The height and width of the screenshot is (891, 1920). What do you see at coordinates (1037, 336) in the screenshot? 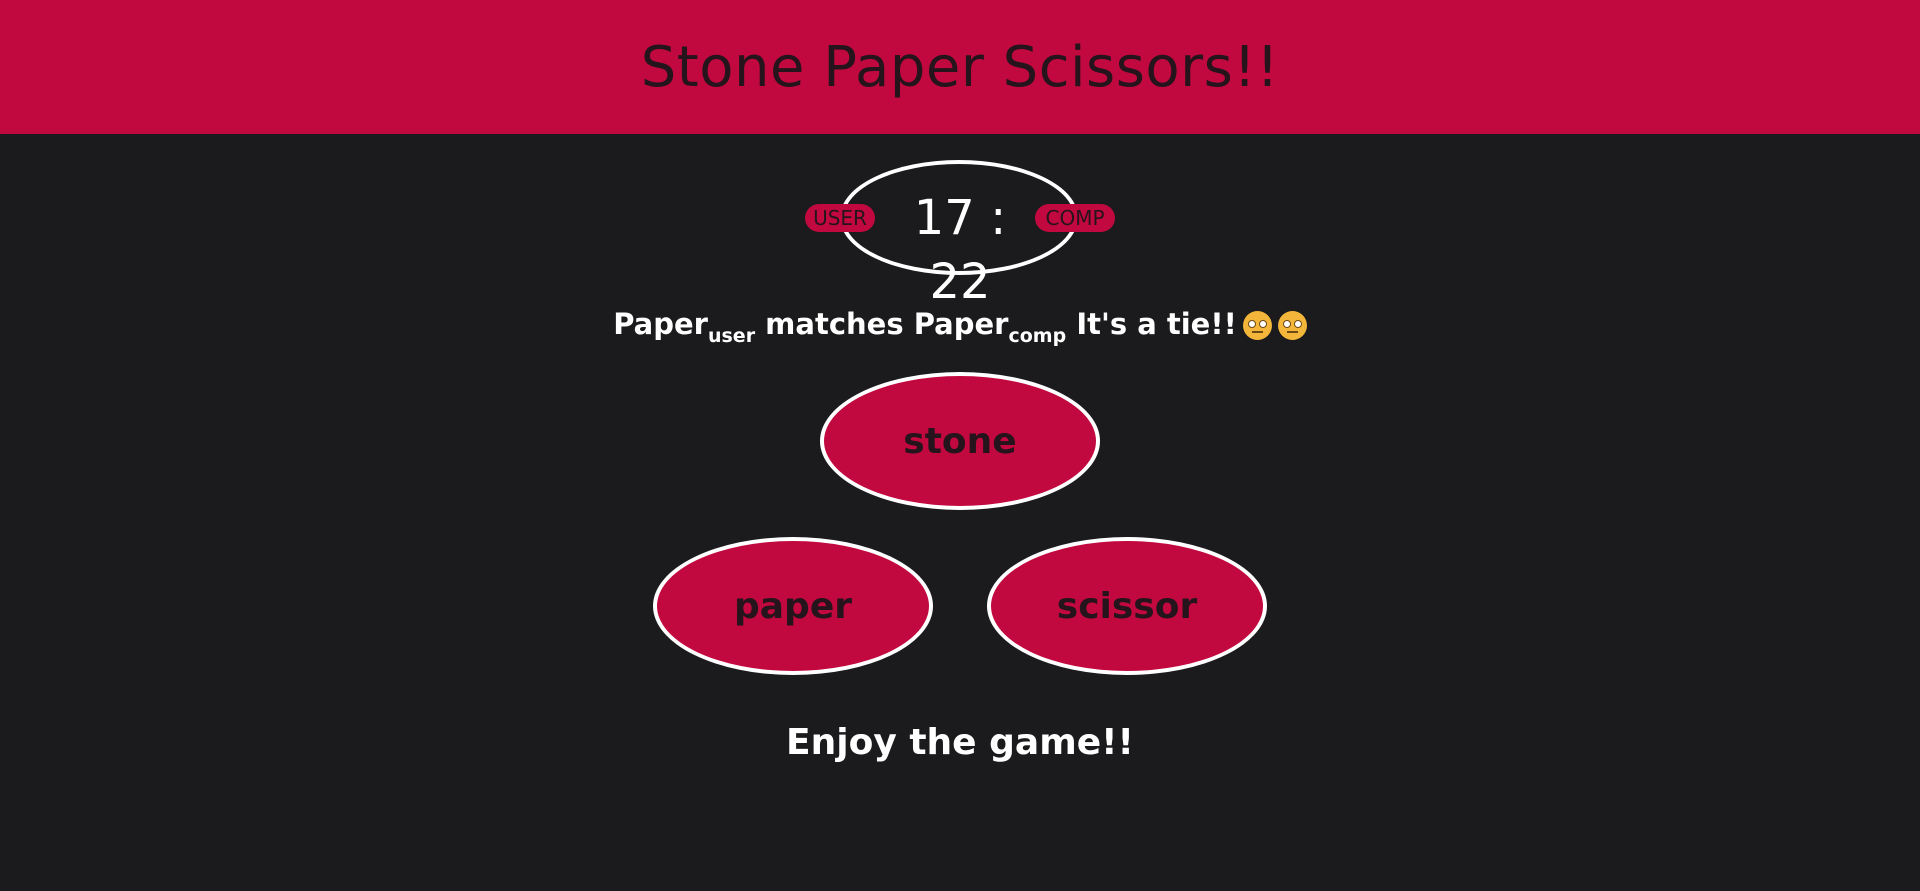
I see `comp-subscript: comp` at bounding box center [1037, 336].